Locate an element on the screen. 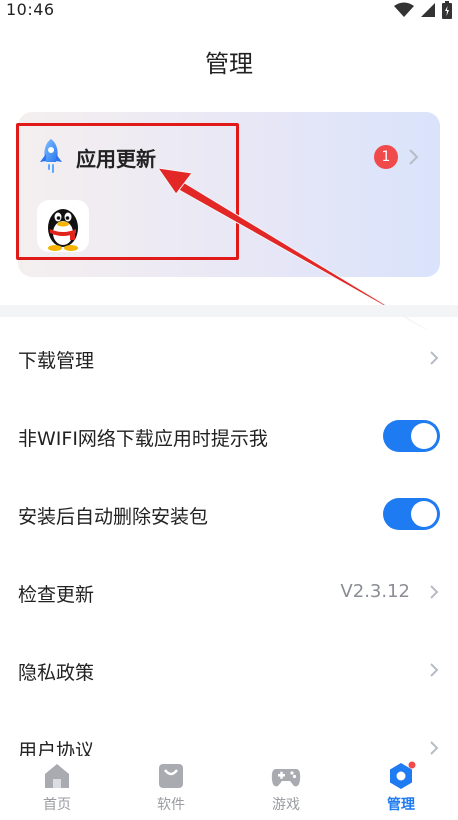  setting-label: 非WIFI网络下载应用时提示我 is located at coordinates (143, 439).